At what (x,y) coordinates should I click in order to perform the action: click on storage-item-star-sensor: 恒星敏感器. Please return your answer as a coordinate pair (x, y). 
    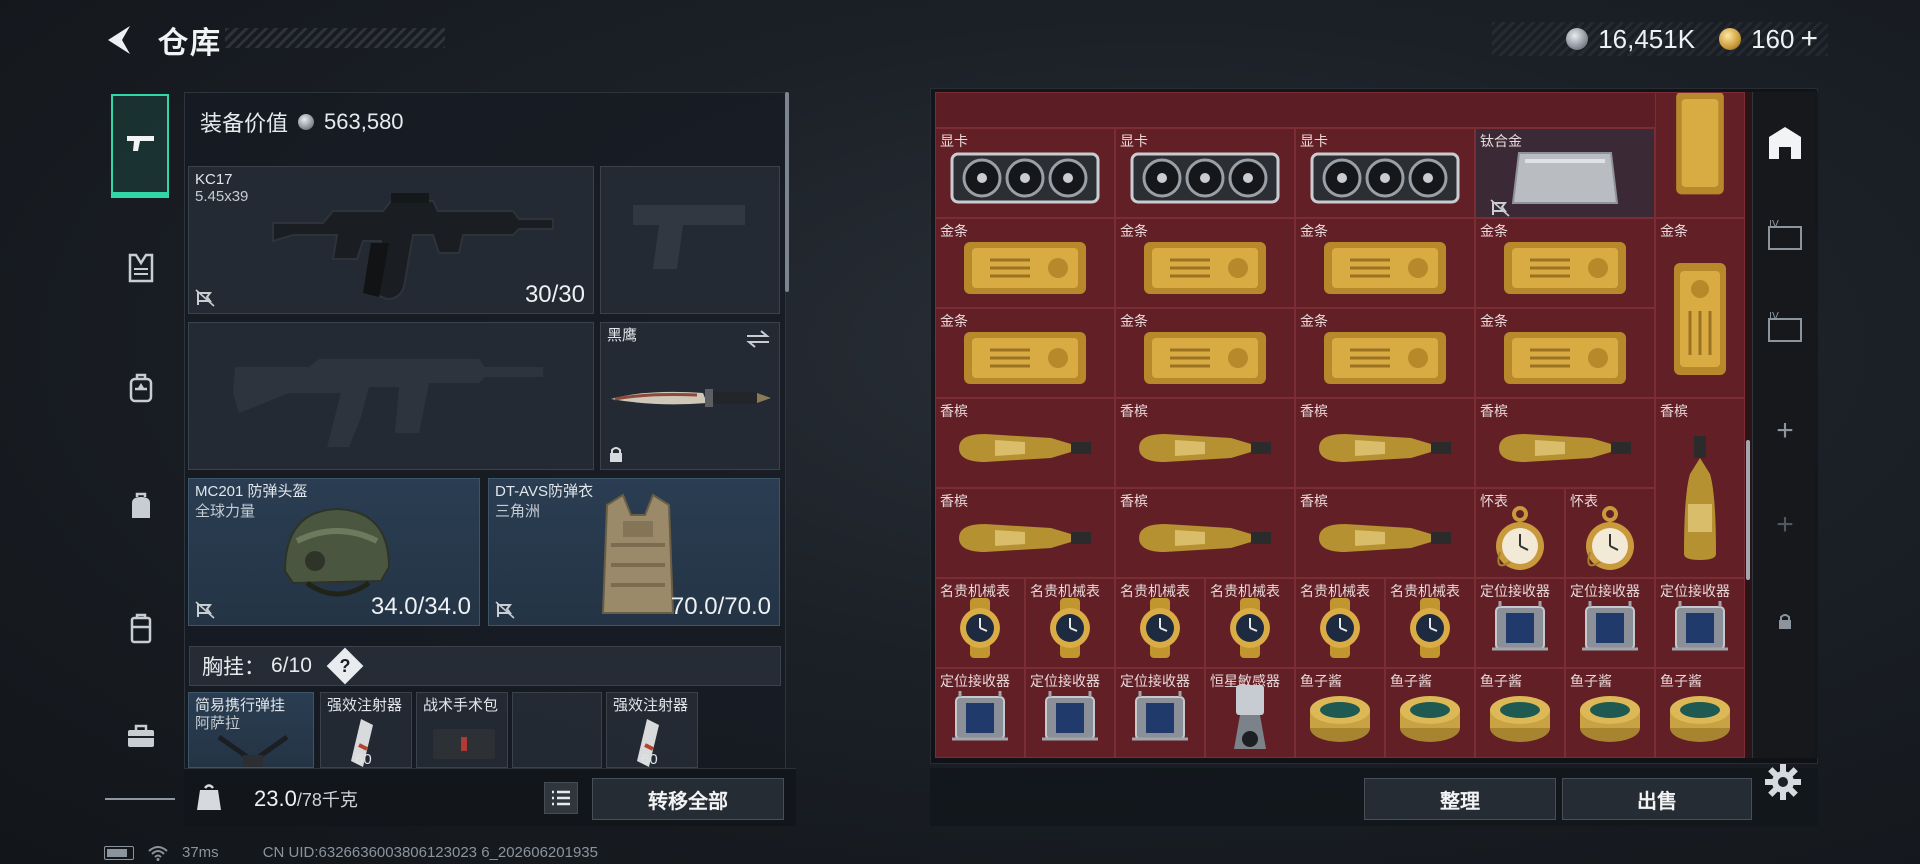
    Looking at the image, I should click on (1250, 713).